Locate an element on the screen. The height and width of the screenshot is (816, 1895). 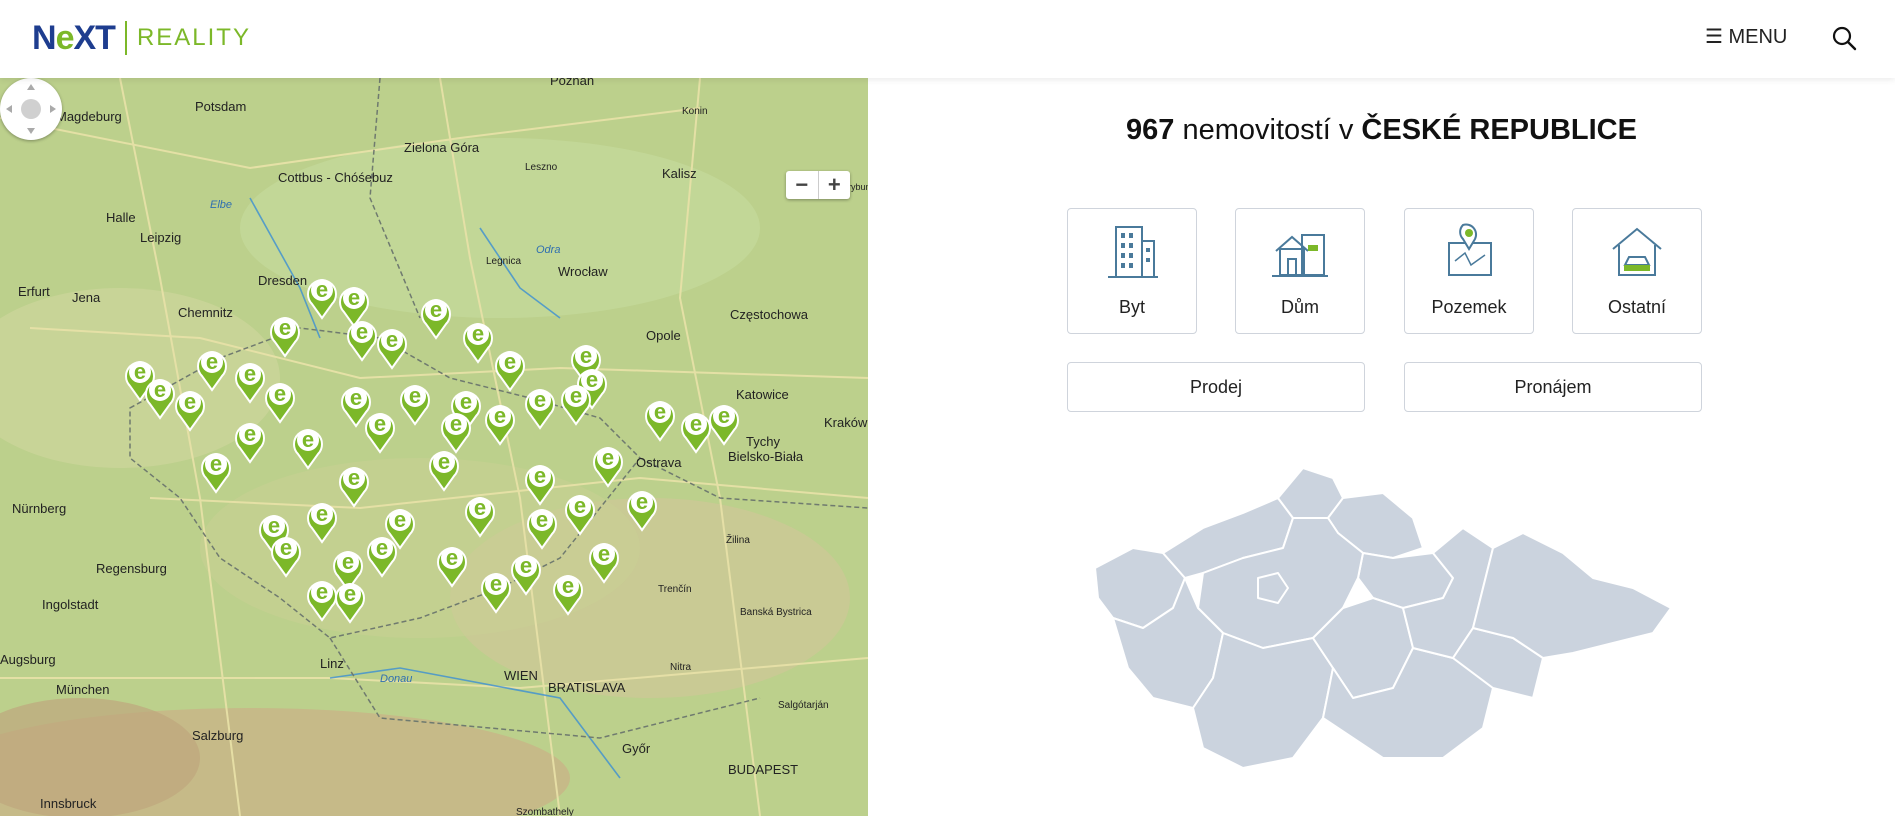
category-dum-button: Dům is located at coordinates (1300, 271).